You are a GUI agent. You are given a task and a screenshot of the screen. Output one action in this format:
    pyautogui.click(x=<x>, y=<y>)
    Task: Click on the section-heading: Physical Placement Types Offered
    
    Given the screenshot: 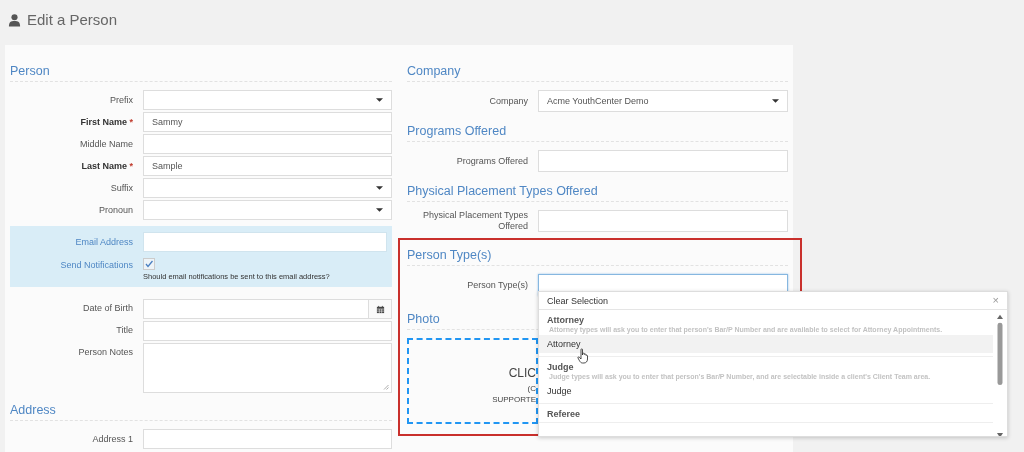 What is the action you would take?
    pyautogui.click(x=597, y=193)
    